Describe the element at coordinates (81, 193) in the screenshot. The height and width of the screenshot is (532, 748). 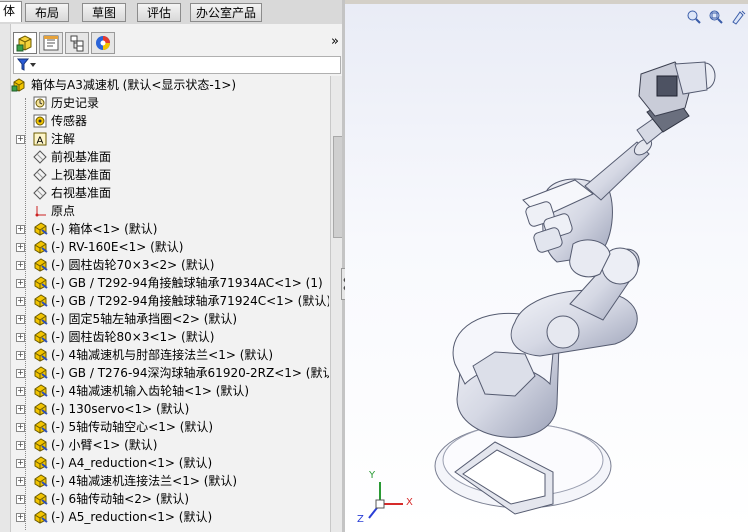
I see `tree-item-label: 右视基准面` at that location.